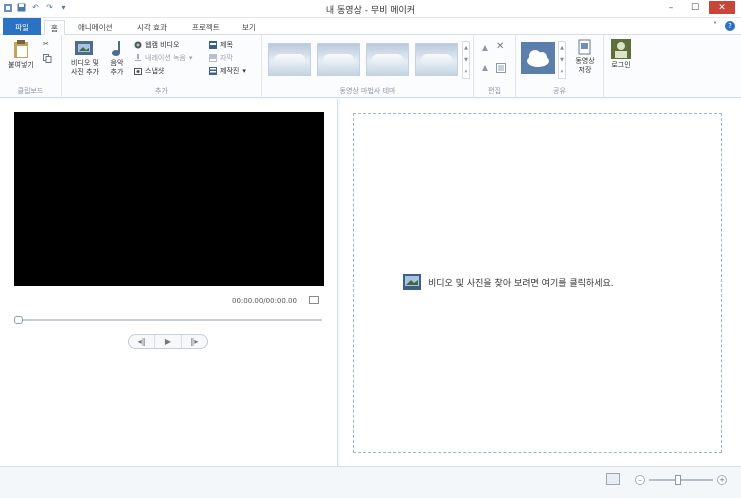 Image resolution: width=741 pixels, height=498 pixels. Describe the element at coordinates (485, 49) in the screenshot. I see `rotate-left-icon` at that location.